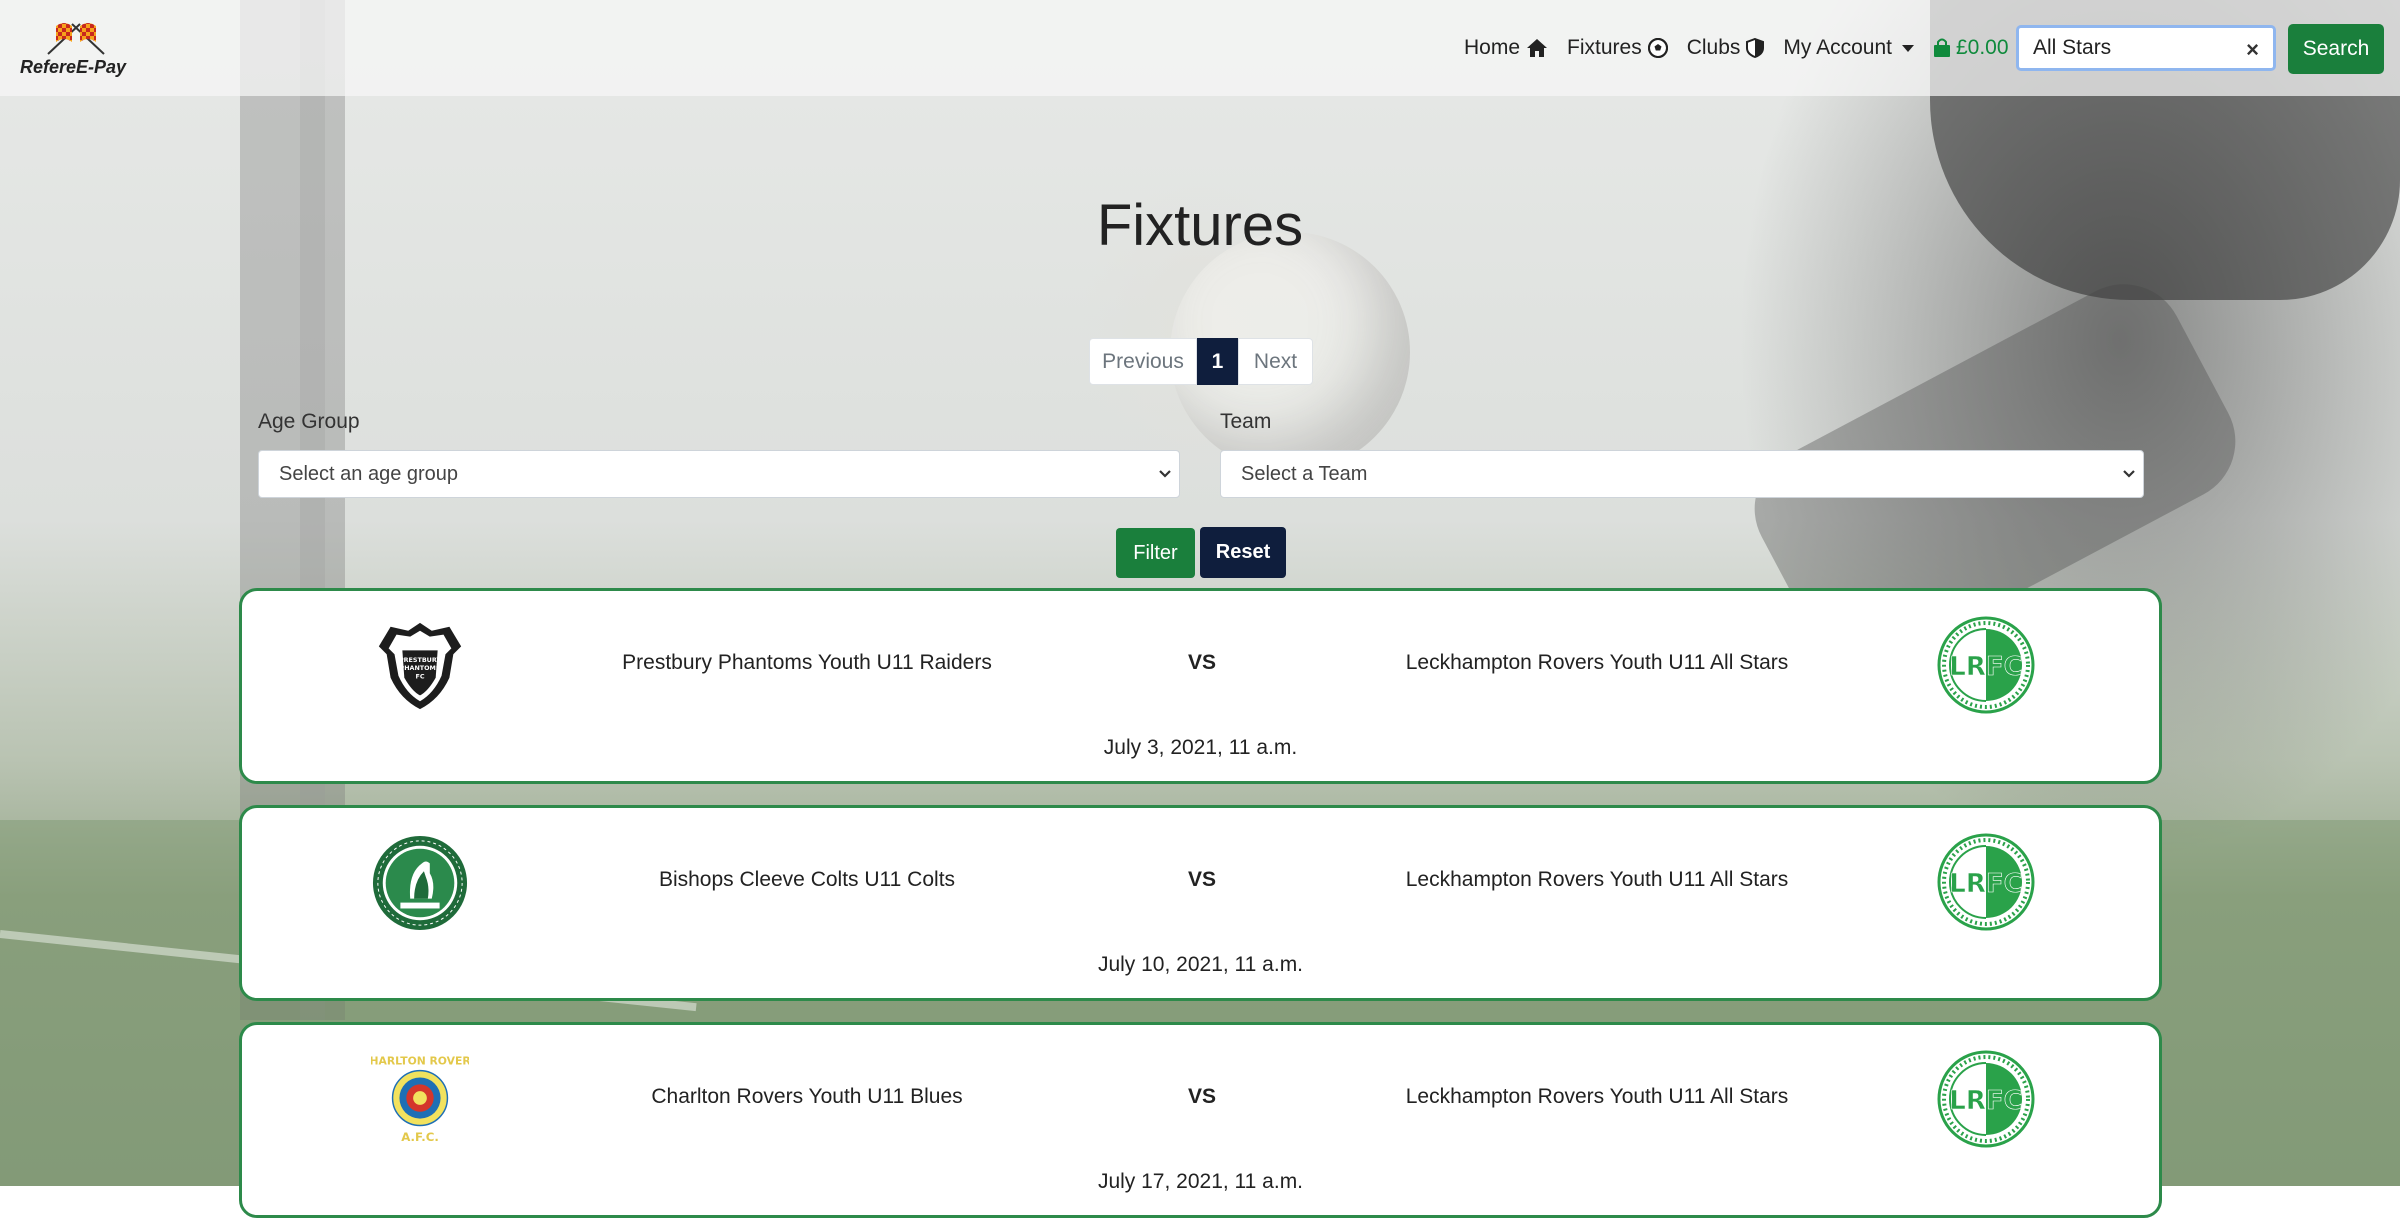  I want to click on nav-home-label: Home, so click(1492, 47).